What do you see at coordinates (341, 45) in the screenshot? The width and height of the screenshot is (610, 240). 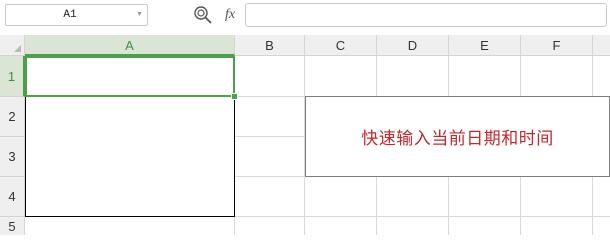 I see `column-header-c: C` at bounding box center [341, 45].